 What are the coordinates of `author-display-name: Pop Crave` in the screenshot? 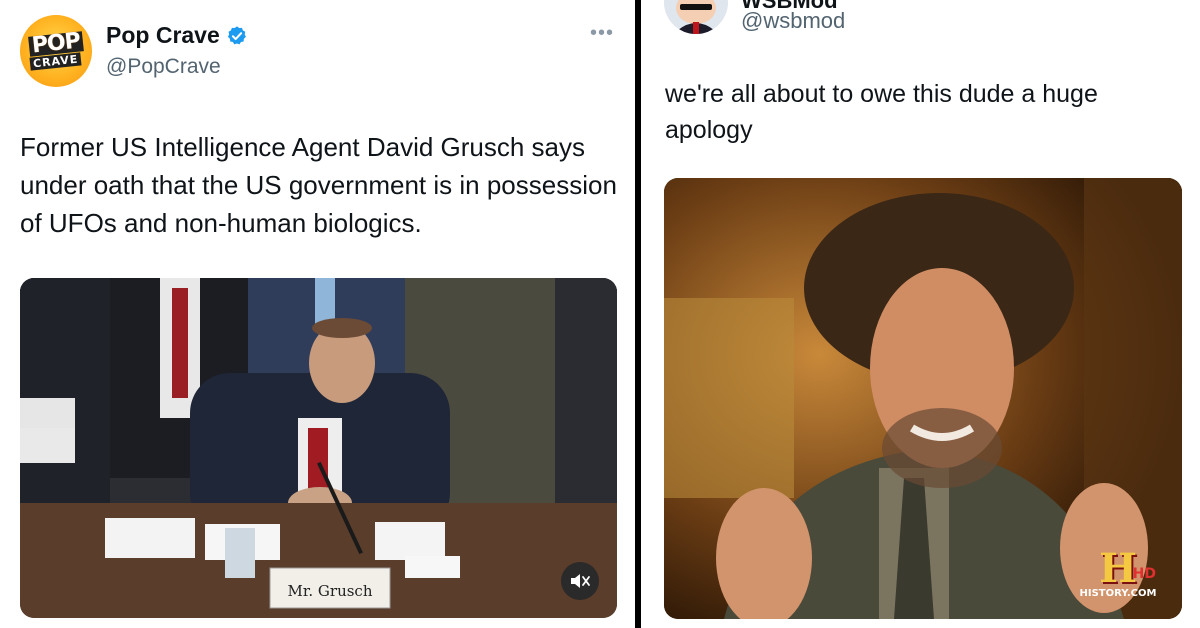 It's located at (163, 35).